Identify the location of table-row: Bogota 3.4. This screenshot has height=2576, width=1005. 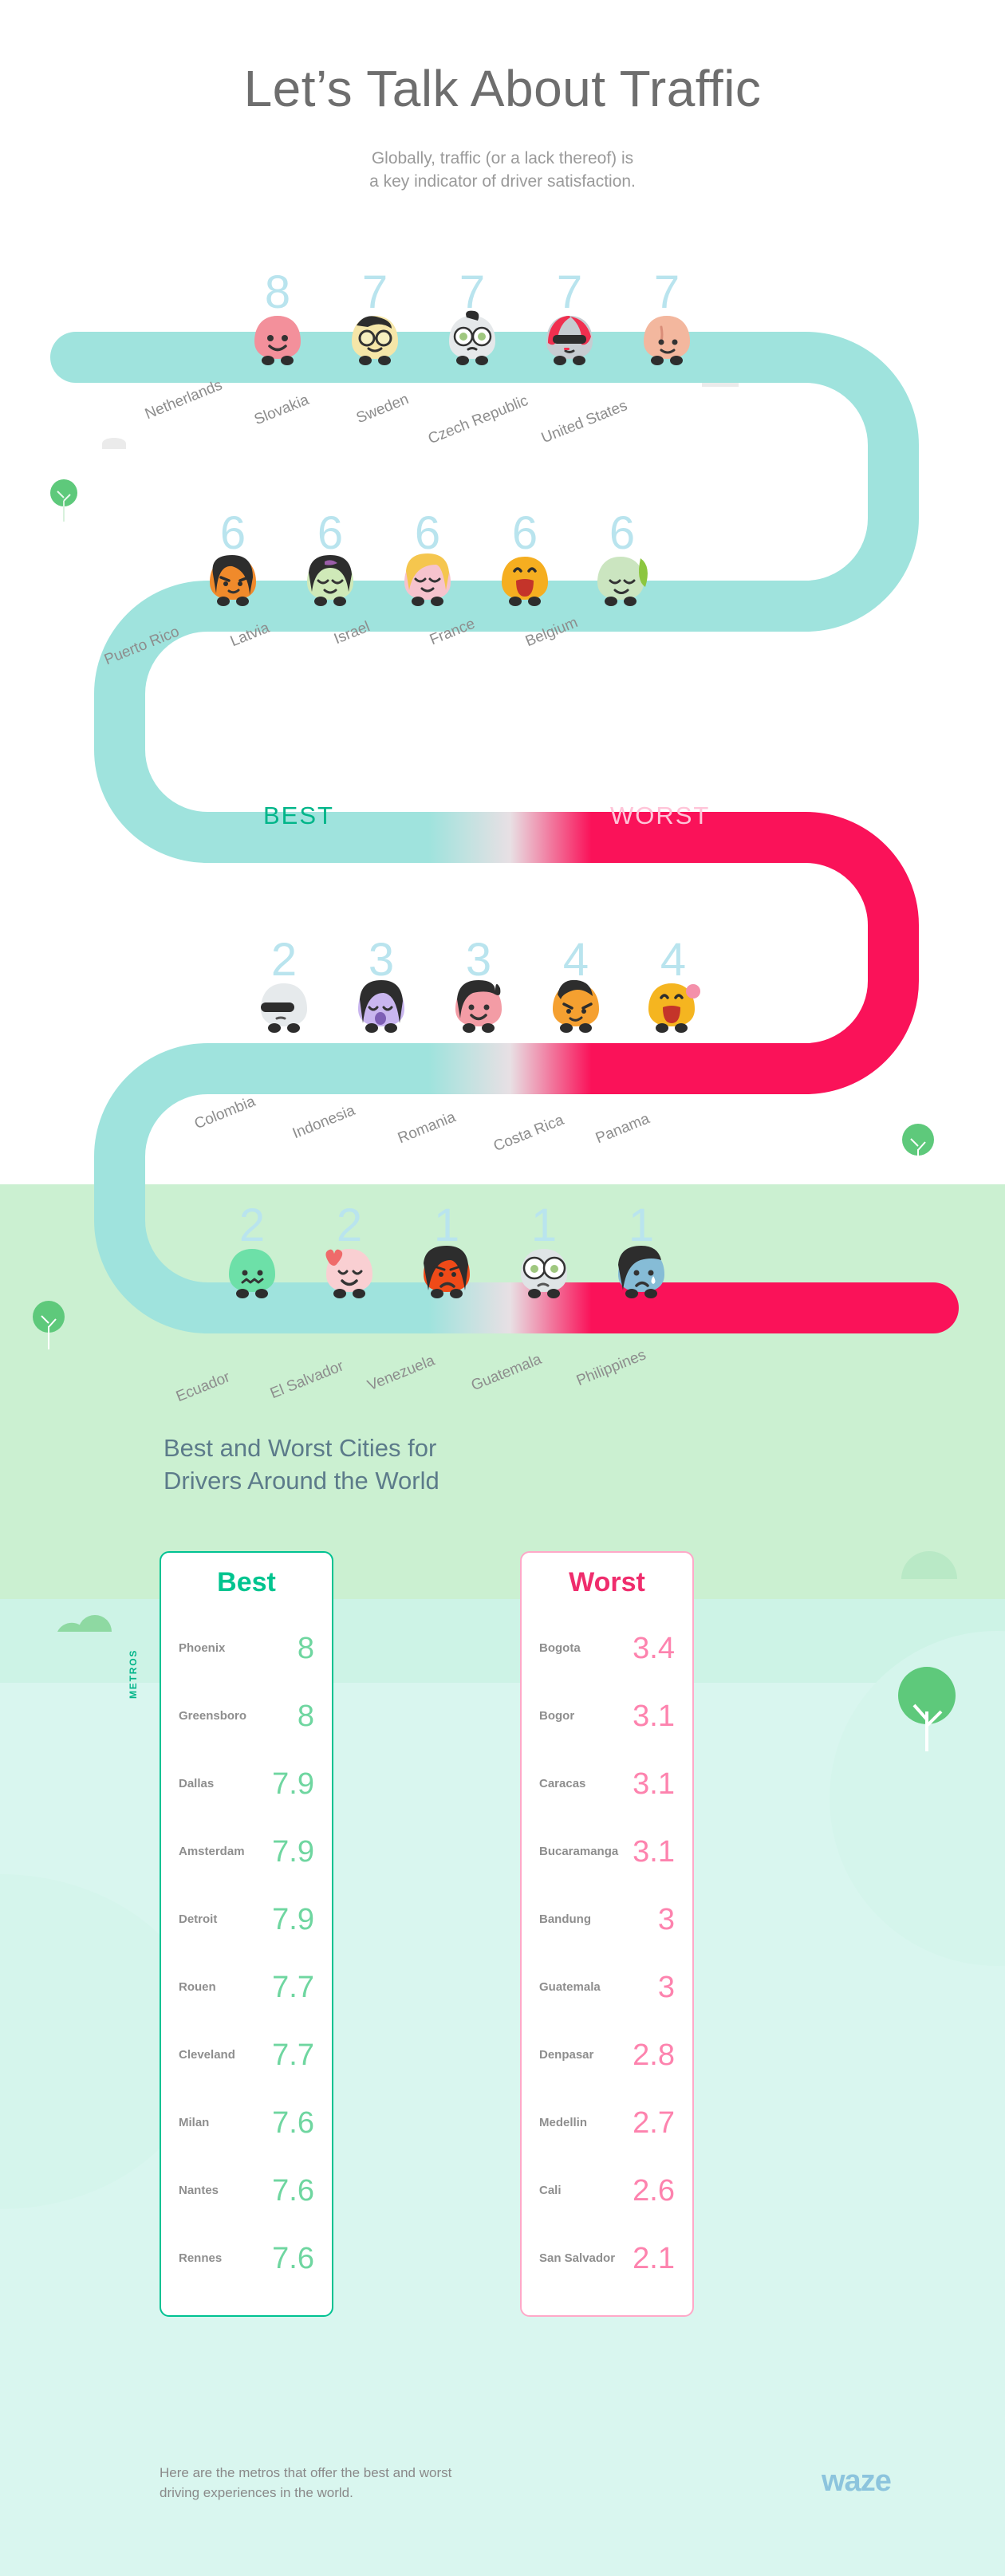
(607, 1648).